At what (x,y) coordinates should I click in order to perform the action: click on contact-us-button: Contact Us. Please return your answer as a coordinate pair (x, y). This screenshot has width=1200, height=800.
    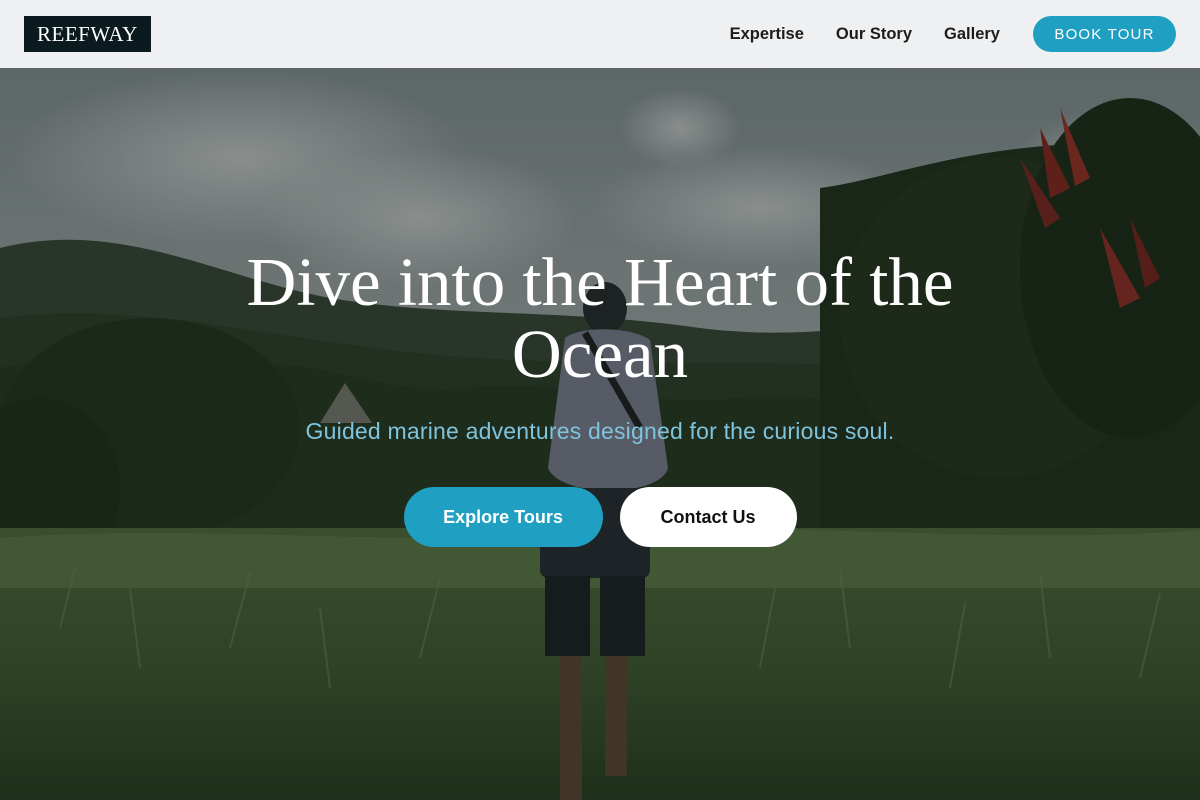
    Looking at the image, I should click on (708, 517).